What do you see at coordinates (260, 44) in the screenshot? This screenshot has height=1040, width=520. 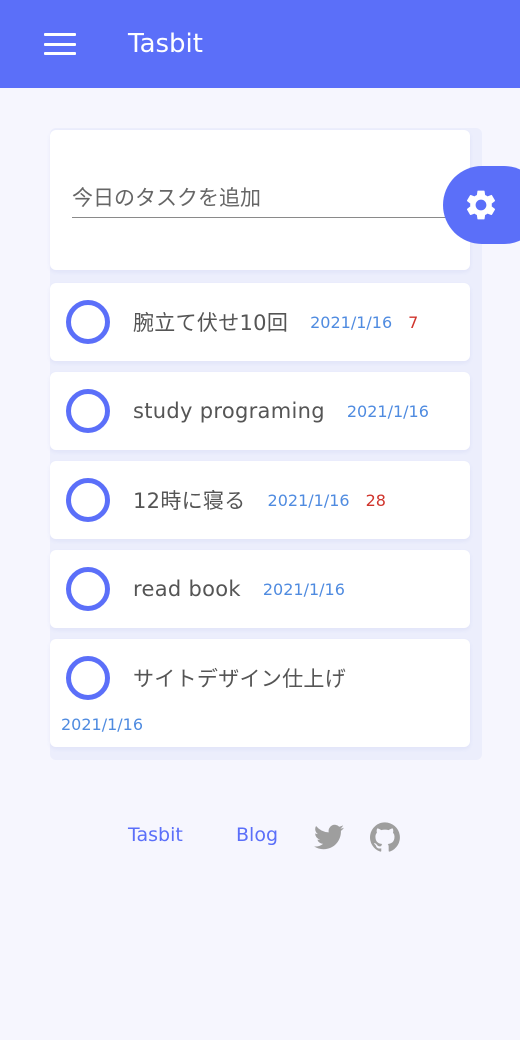 I see `app-bar: Tasbit` at bounding box center [260, 44].